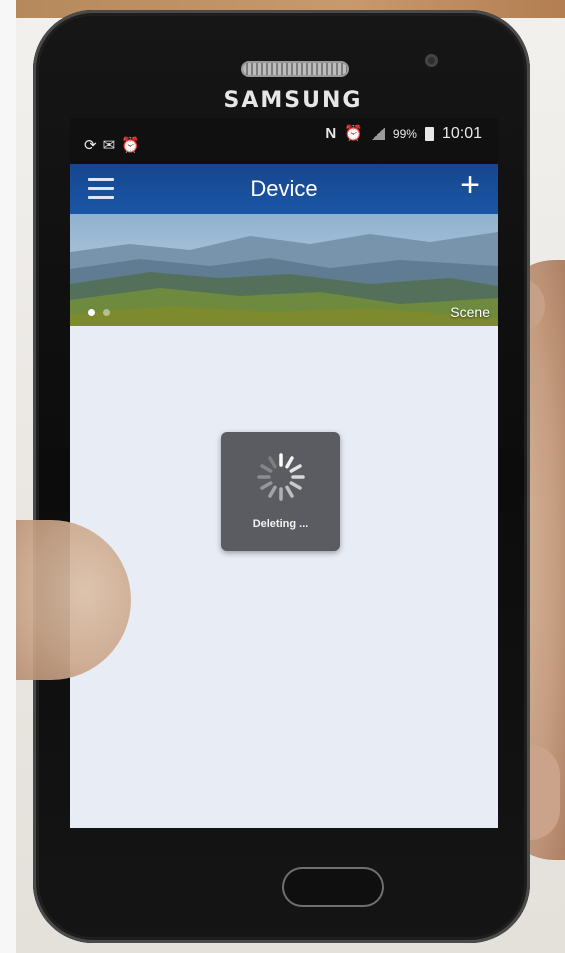 The height and width of the screenshot is (953, 565). I want to click on sync-icon: ⟳, so click(90, 145).